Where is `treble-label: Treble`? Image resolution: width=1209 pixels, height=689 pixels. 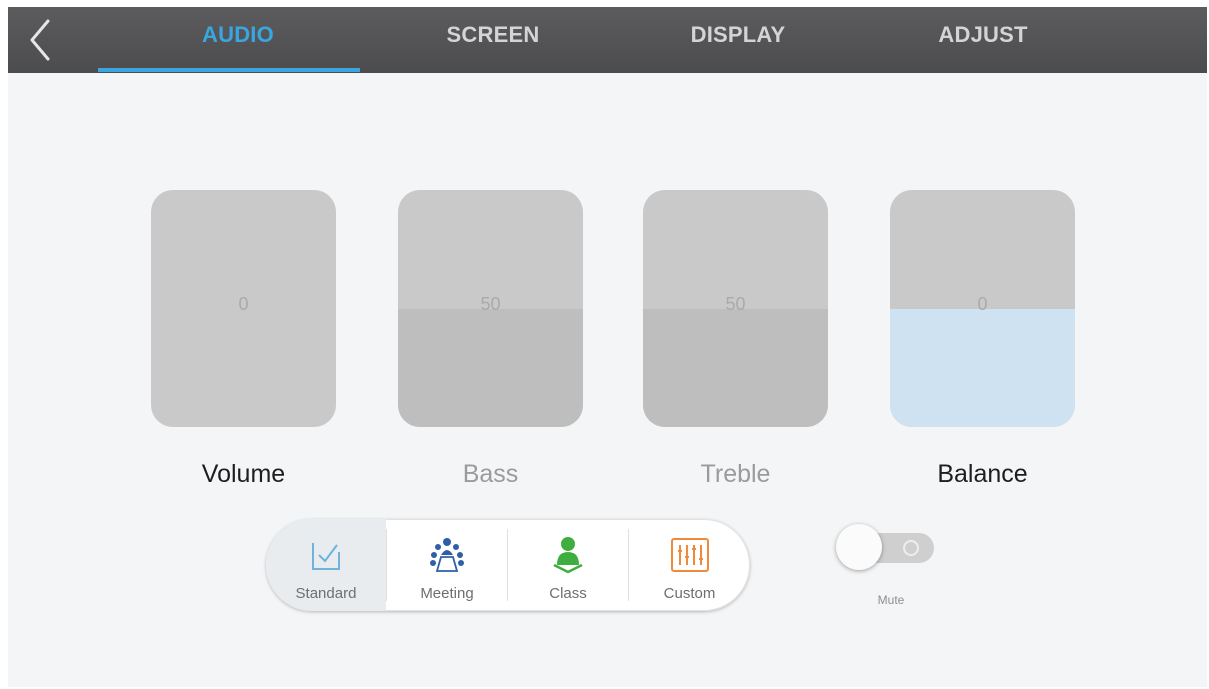 treble-label: Treble is located at coordinates (735, 474).